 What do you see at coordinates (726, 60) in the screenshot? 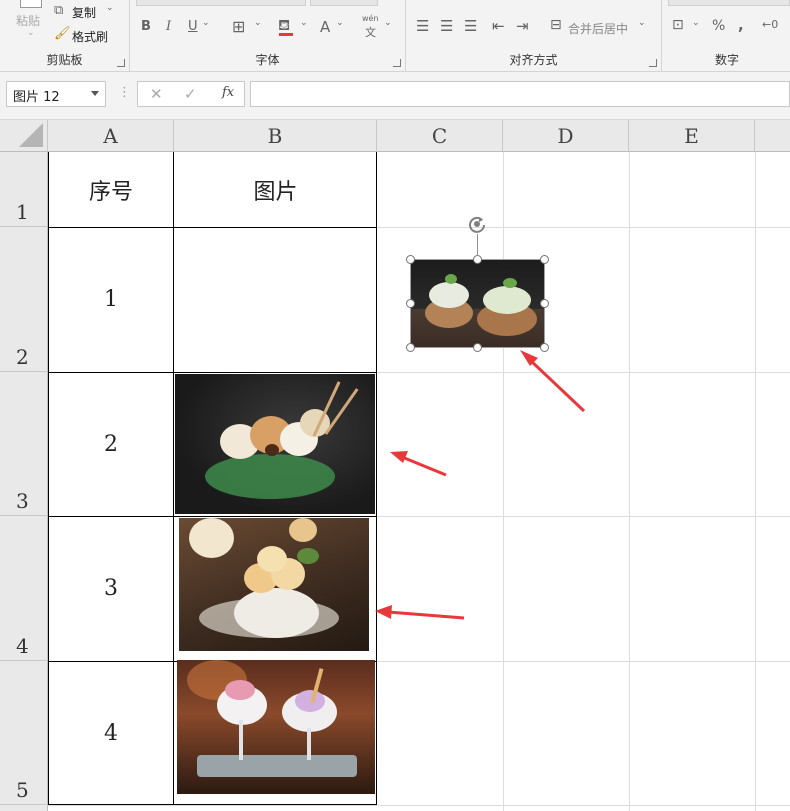
I see `number-group-label: 数字` at bounding box center [726, 60].